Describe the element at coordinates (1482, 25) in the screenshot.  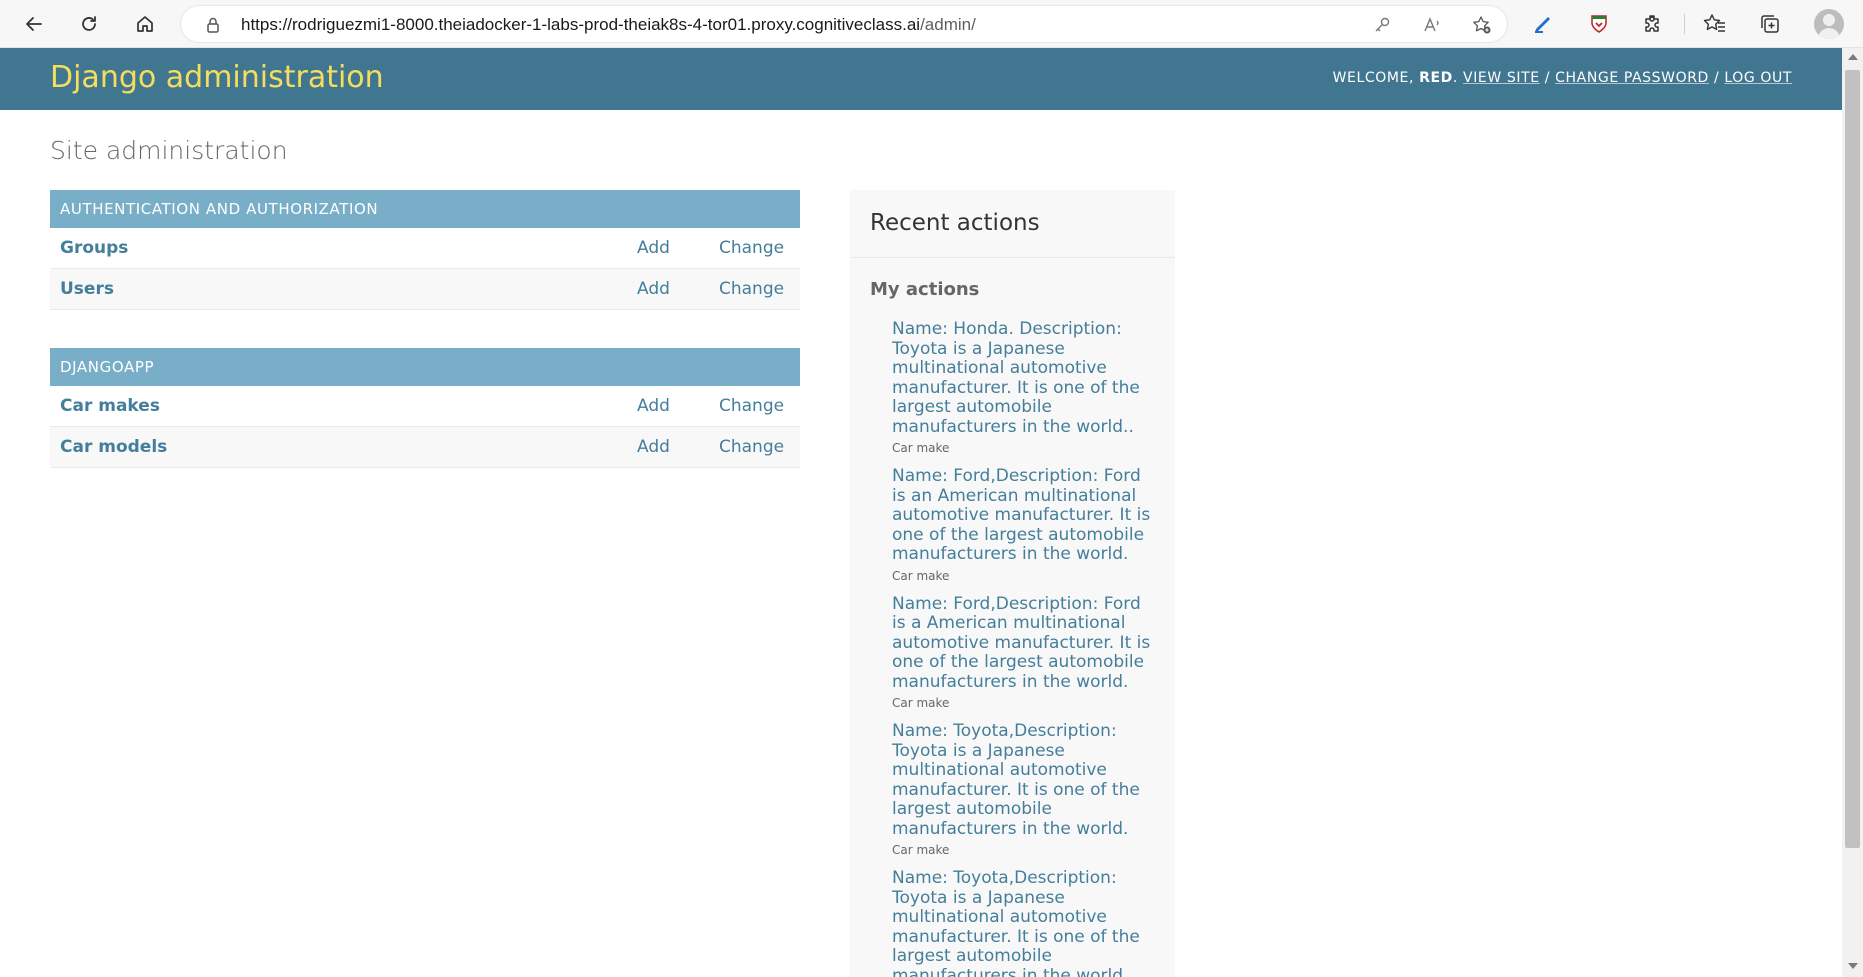
I see `add-favorite-icon` at that location.